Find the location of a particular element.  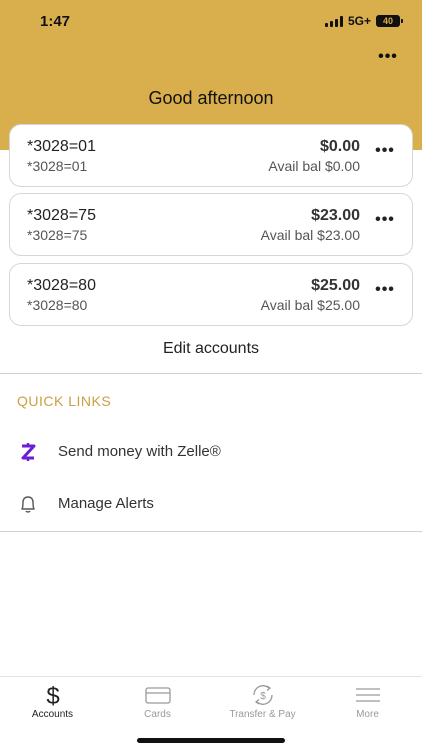

tab-transfer-pay: $ Transfer & Pay is located at coordinates (262, 702).